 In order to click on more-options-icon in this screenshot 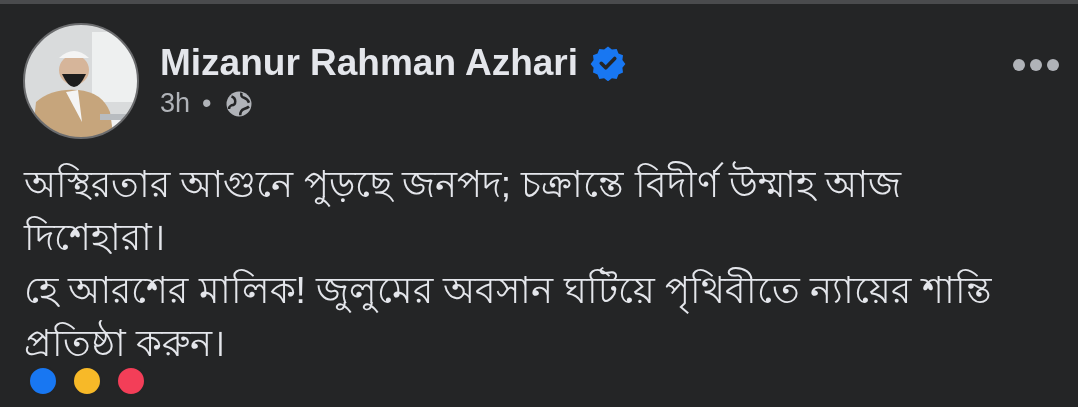, I will do `click(1036, 65)`.